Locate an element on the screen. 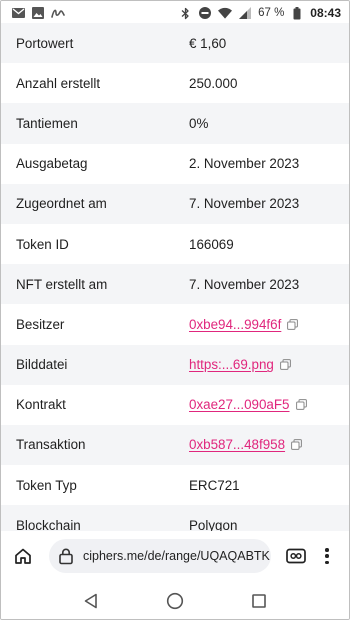 The image size is (350, 620). lock-icon is located at coordinates (66, 556).